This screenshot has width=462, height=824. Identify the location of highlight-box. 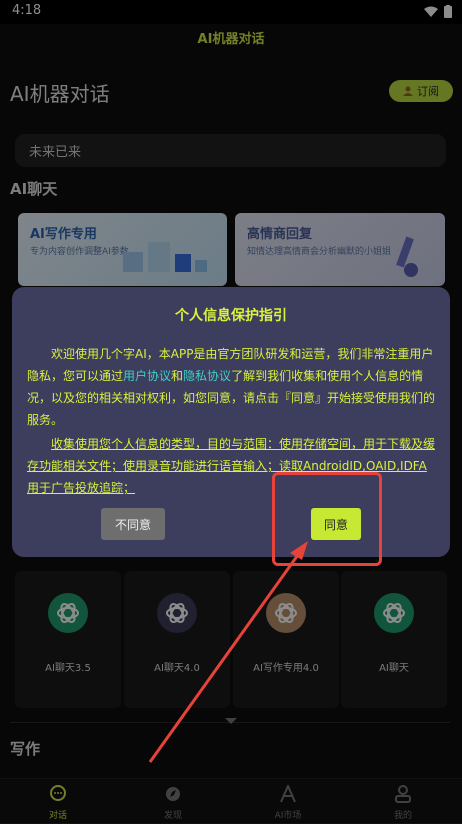
(327, 519).